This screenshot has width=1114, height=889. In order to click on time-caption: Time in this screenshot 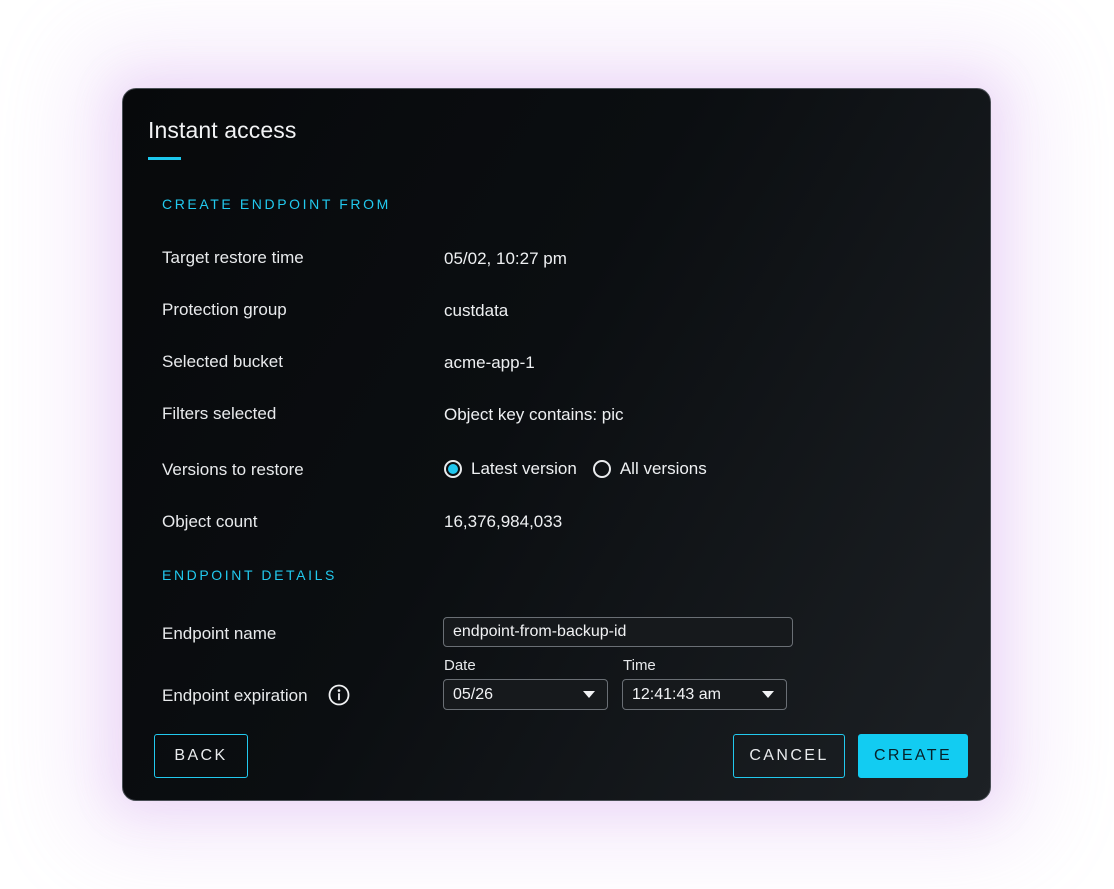, I will do `click(639, 665)`.